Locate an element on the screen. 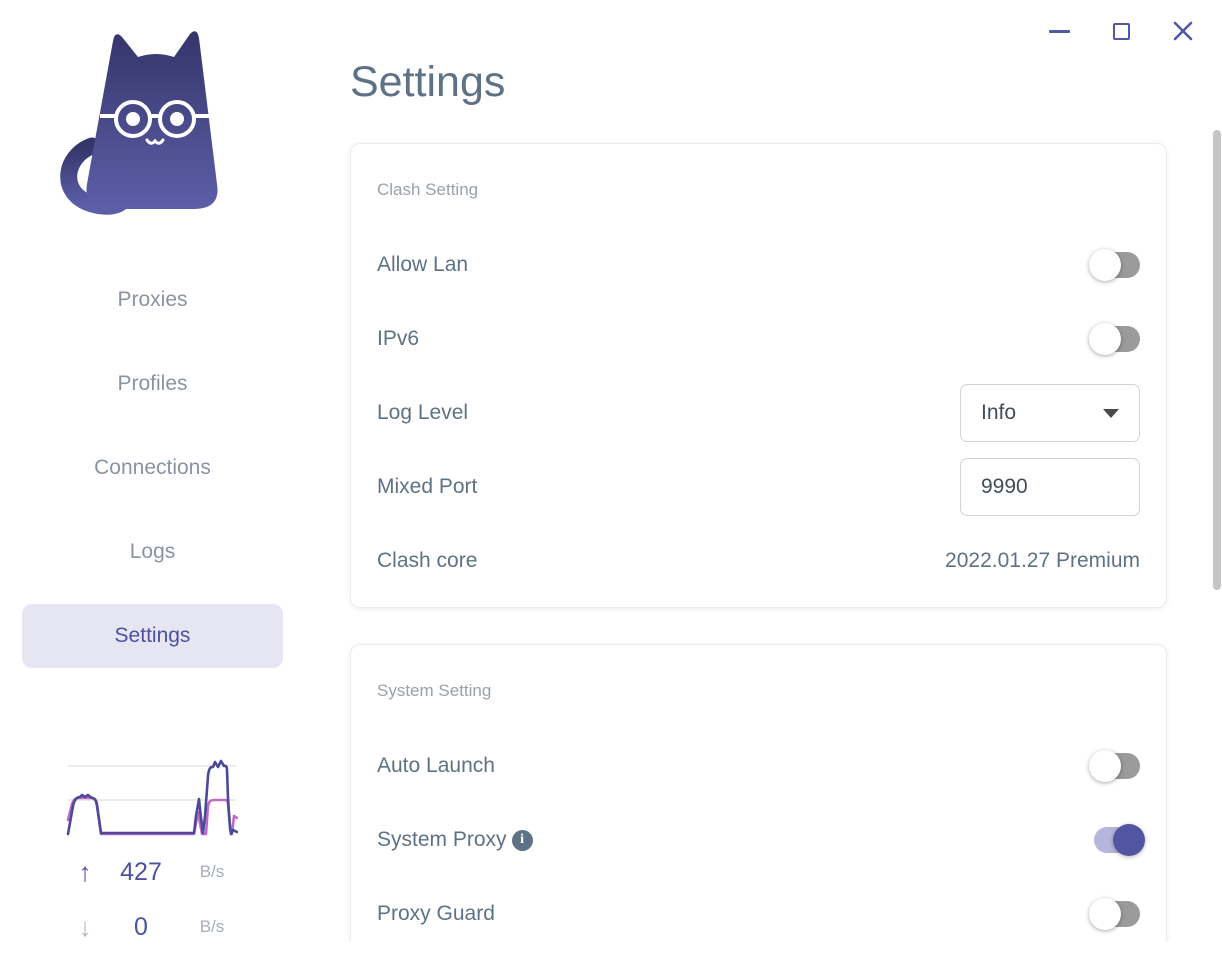 The height and width of the screenshot is (956, 1222). system-proxy-toggle is located at coordinates (1119, 840).